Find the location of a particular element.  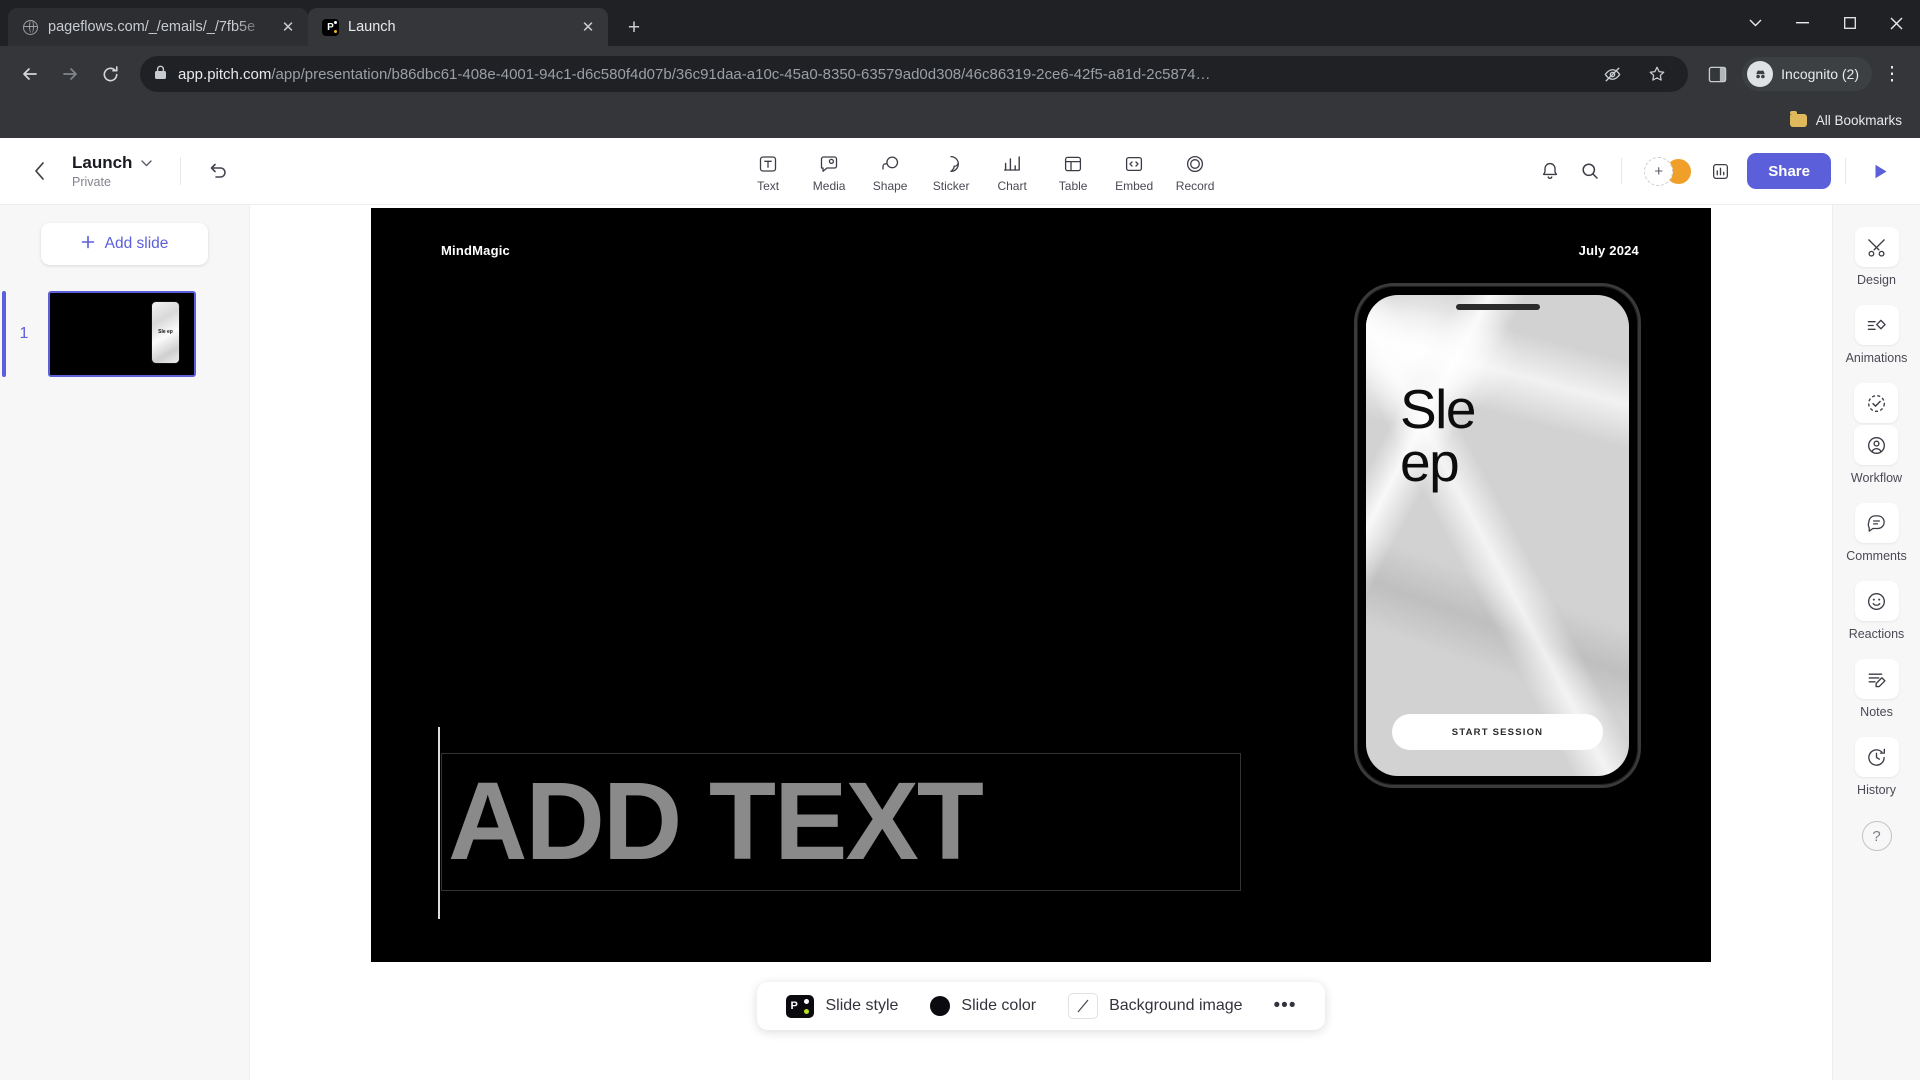

slide-list-item: 1 Sle ep is located at coordinates (124, 334).